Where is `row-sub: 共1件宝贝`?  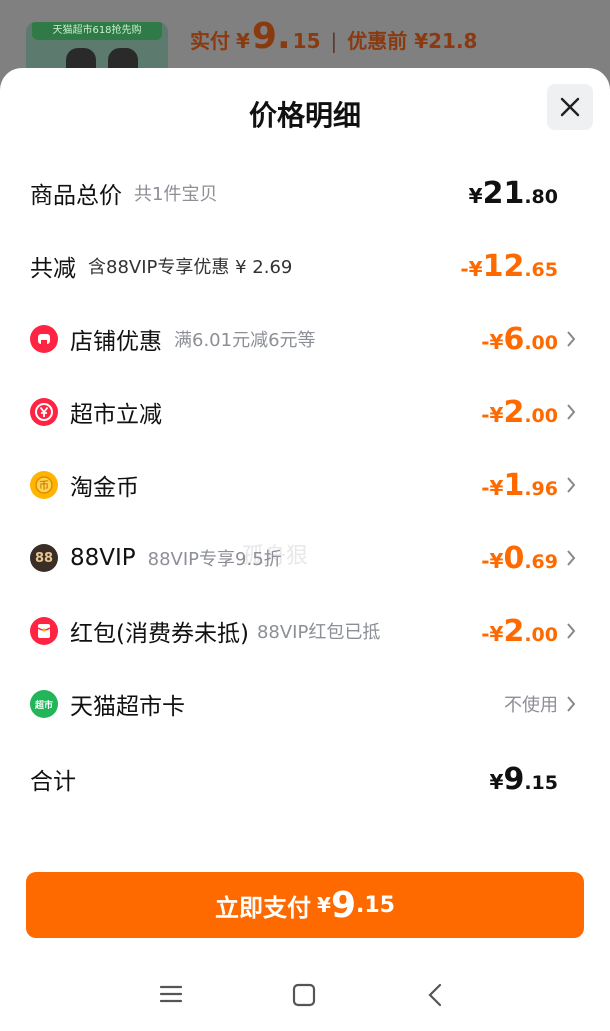 row-sub: 共1件宝贝 is located at coordinates (176, 194).